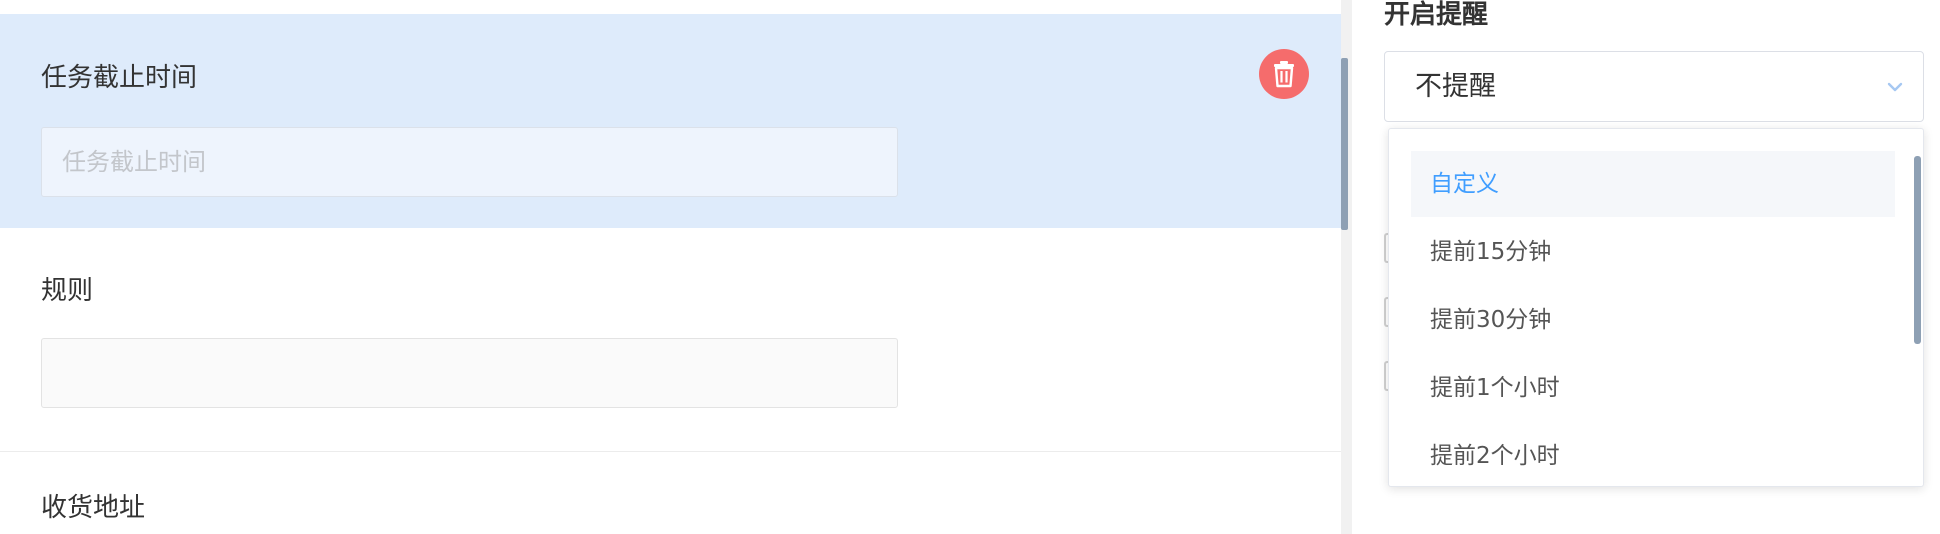 The height and width of the screenshot is (534, 1940). I want to click on dropdown-option: 自定义, so click(1653, 184).